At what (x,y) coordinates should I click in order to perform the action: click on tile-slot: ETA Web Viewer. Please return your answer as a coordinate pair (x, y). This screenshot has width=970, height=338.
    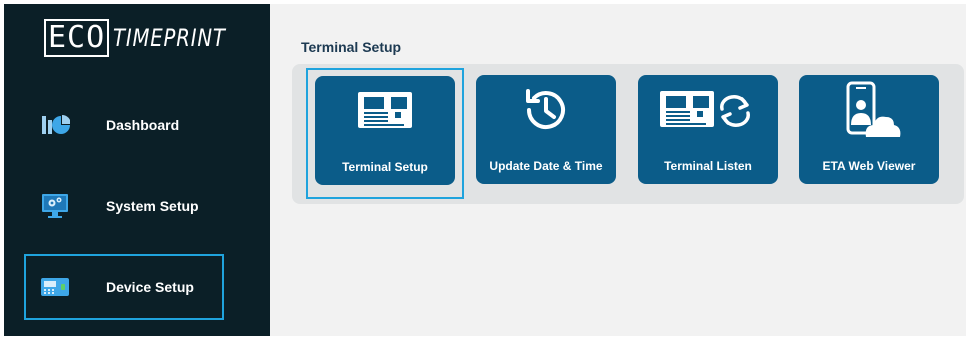
    Looking at the image, I should click on (870, 133).